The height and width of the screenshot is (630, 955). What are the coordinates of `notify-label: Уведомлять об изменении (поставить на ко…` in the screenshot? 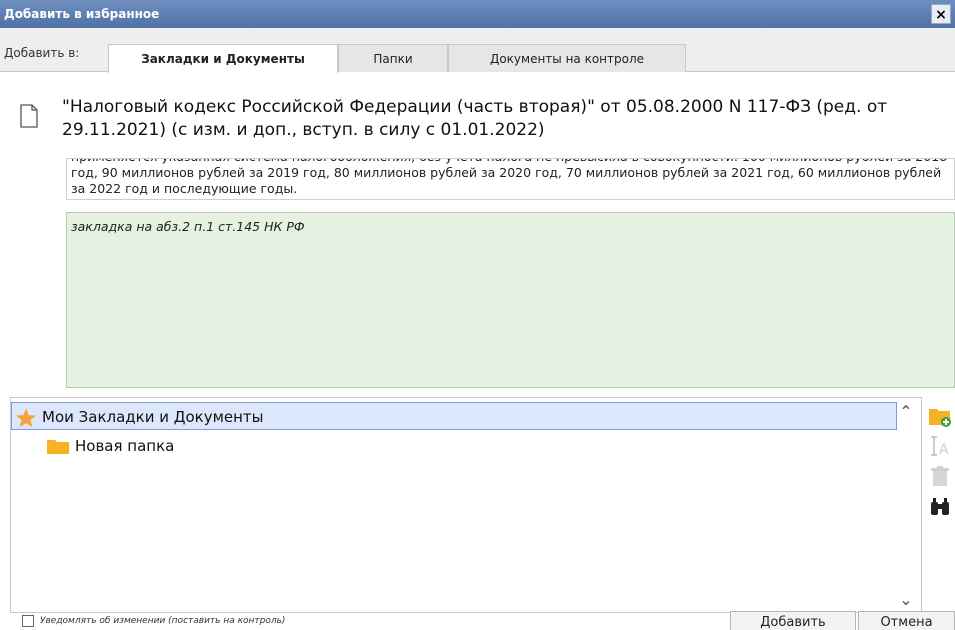 It's located at (163, 621).